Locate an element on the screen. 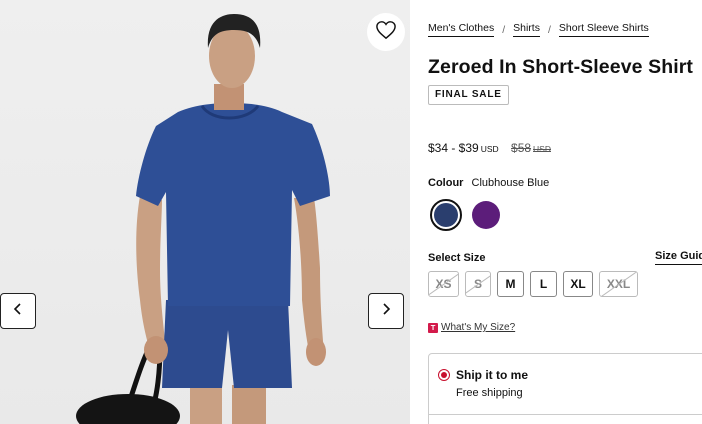  colour-row: Colour Clubhouse Blue is located at coordinates (488, 183).